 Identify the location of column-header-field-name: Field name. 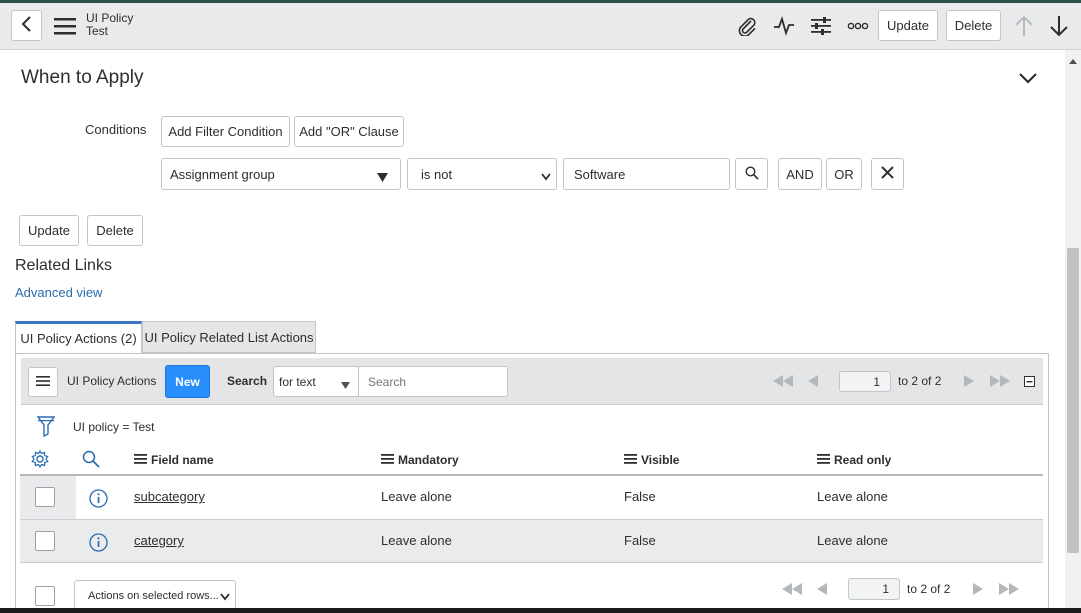
(174, 460).